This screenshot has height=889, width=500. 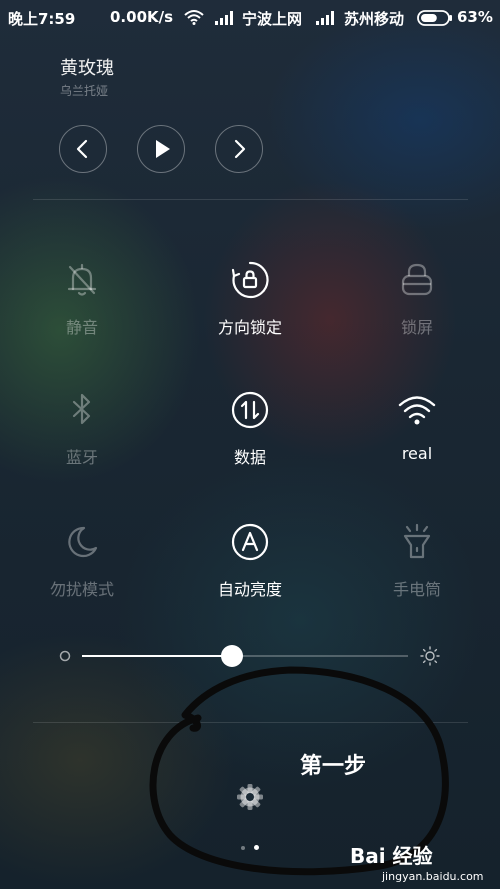 I want to click on toggle-auto-brightness: 自动亮度, so click(x=250, y=572).